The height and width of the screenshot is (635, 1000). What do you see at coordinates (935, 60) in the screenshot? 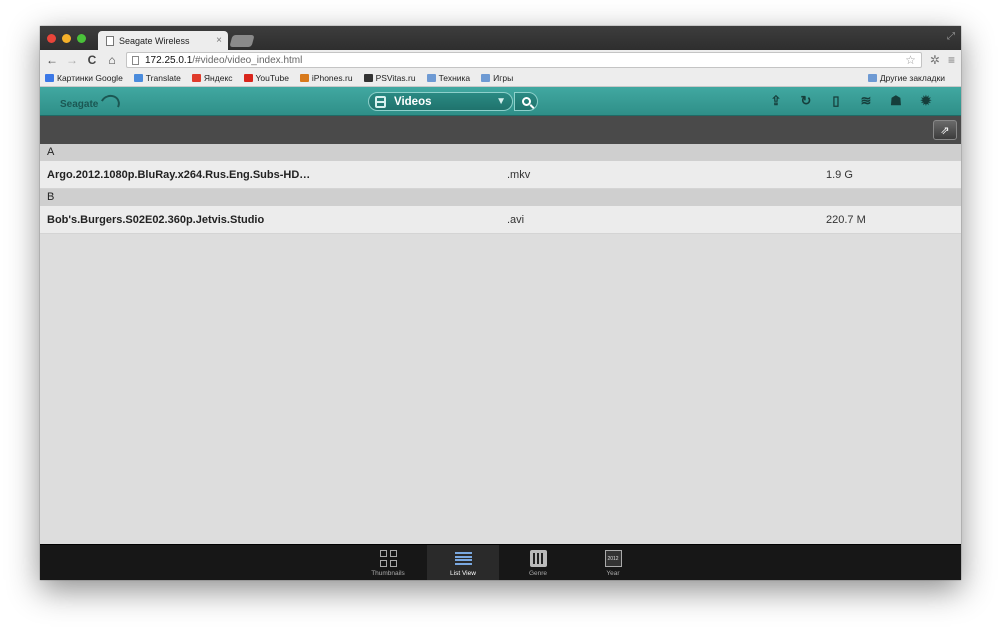
I see `extension-icon: ✲` at bounding box center [935, 60].